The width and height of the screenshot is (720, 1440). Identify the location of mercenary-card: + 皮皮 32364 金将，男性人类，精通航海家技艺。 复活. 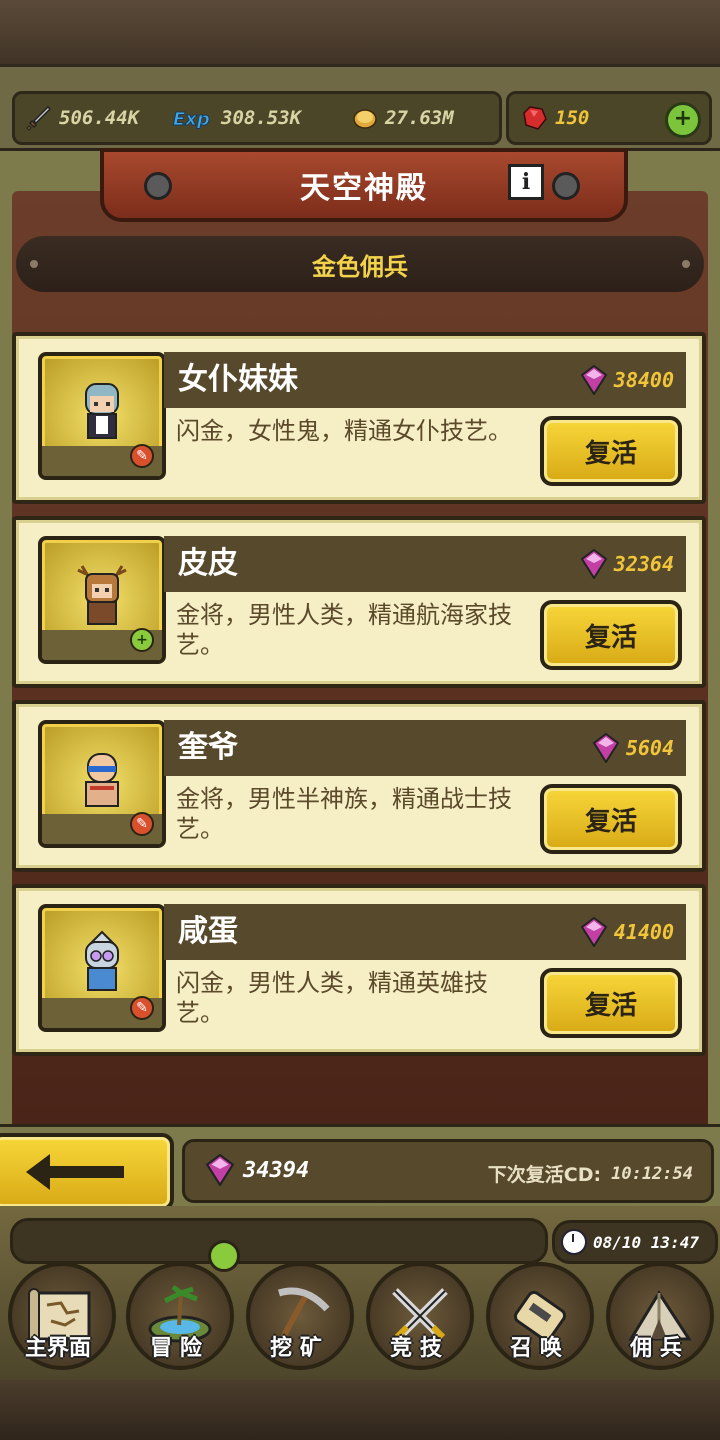
(359, 602).